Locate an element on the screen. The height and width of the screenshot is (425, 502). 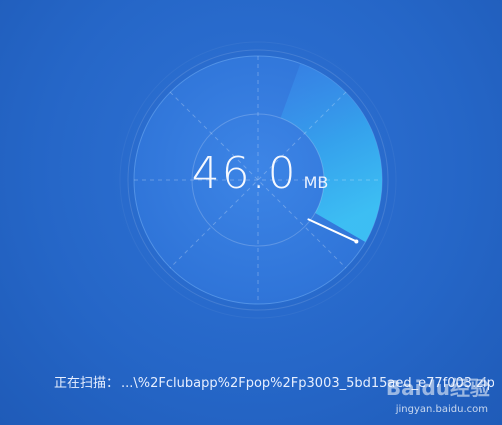
scanned-size-readout: 46.0 MB is located at coordinates (260, 178).